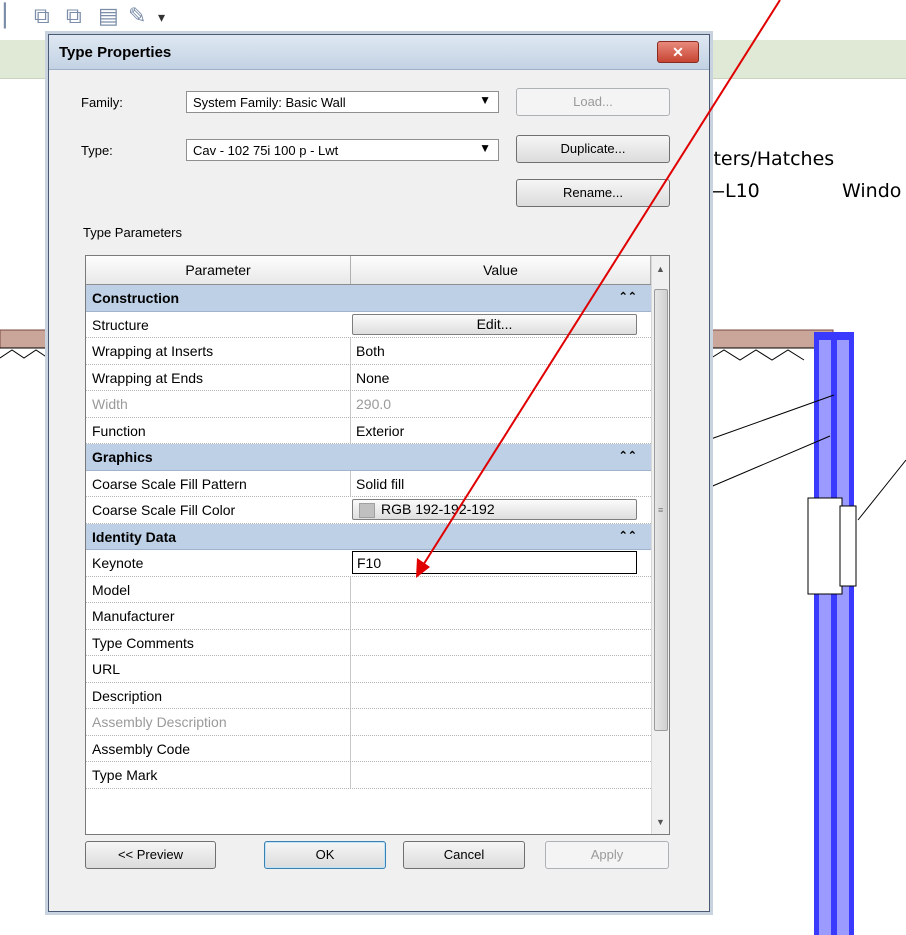 Image resolution: width=906 pixels, height=935 pixels. What do you see at coordinates (464, 855) in the screenshot?
I see `cancel-button: Cancel` at bounding box center [464, 855].